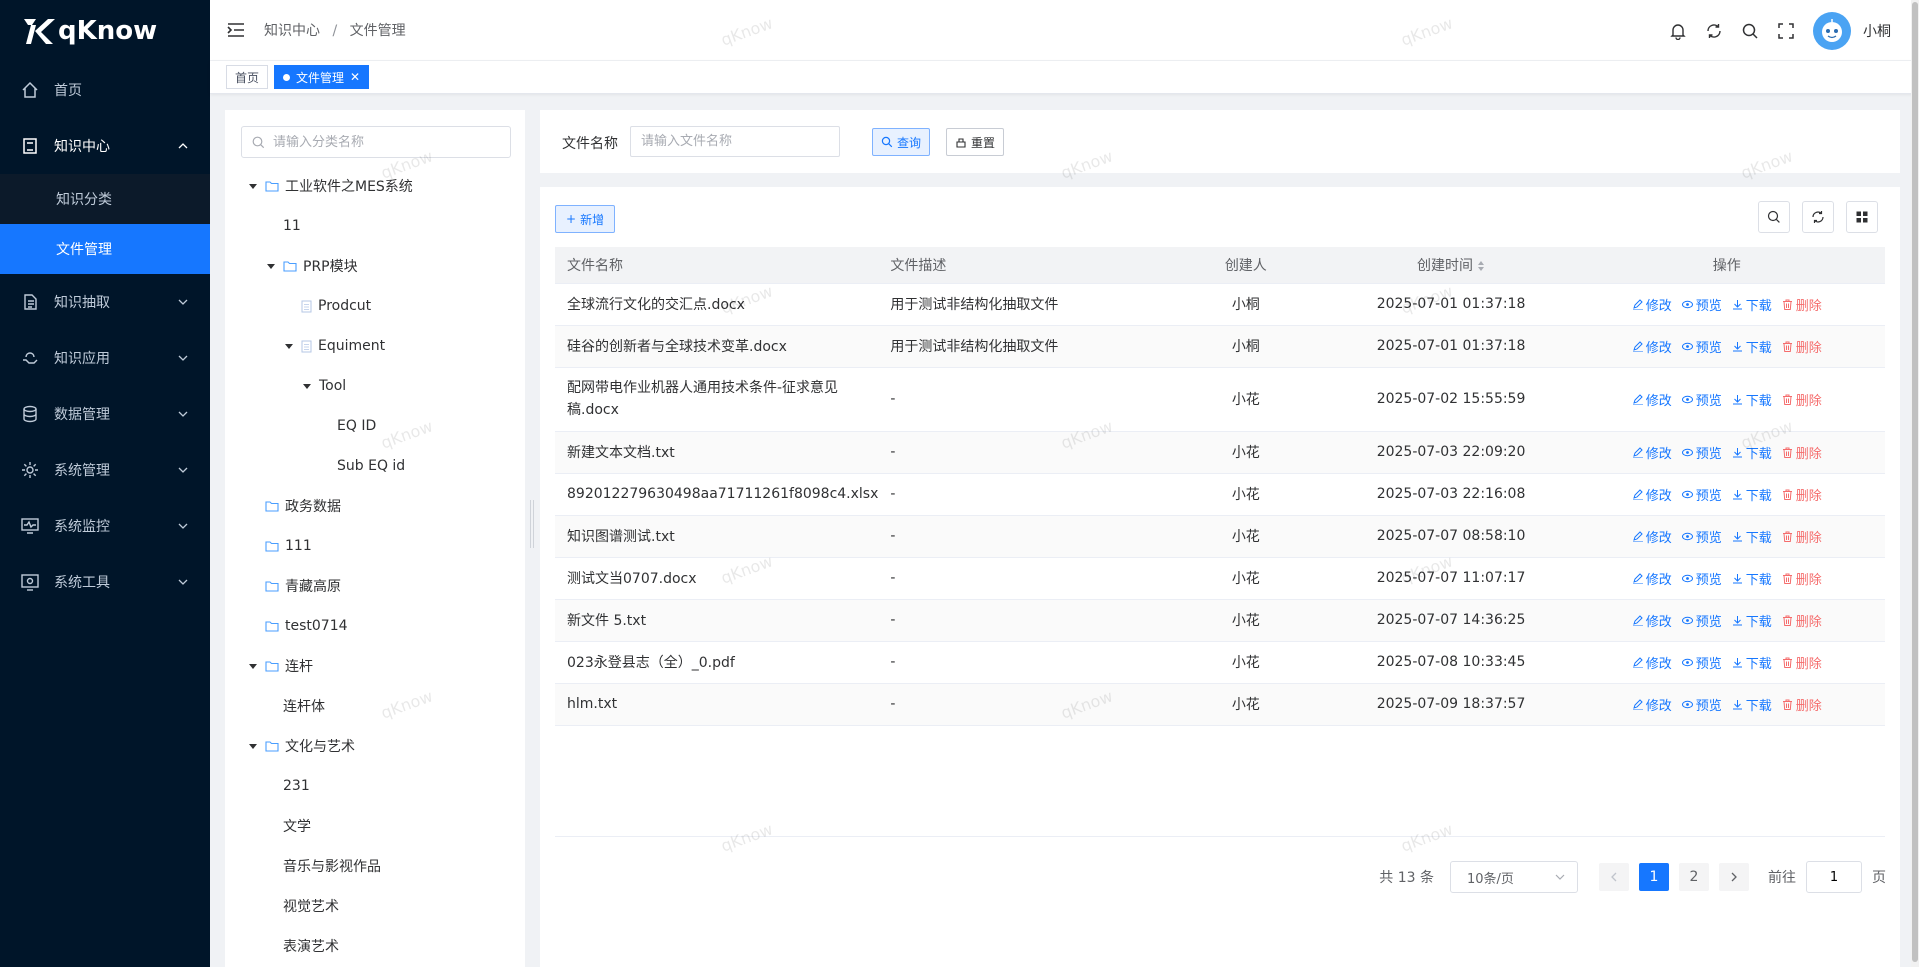 The width and height of the screenshot is (1919, 967). What do you see at coordinates (1877, 31) in the screenshot?
I see `username: 小桐` at bounding box center [1877, 31].